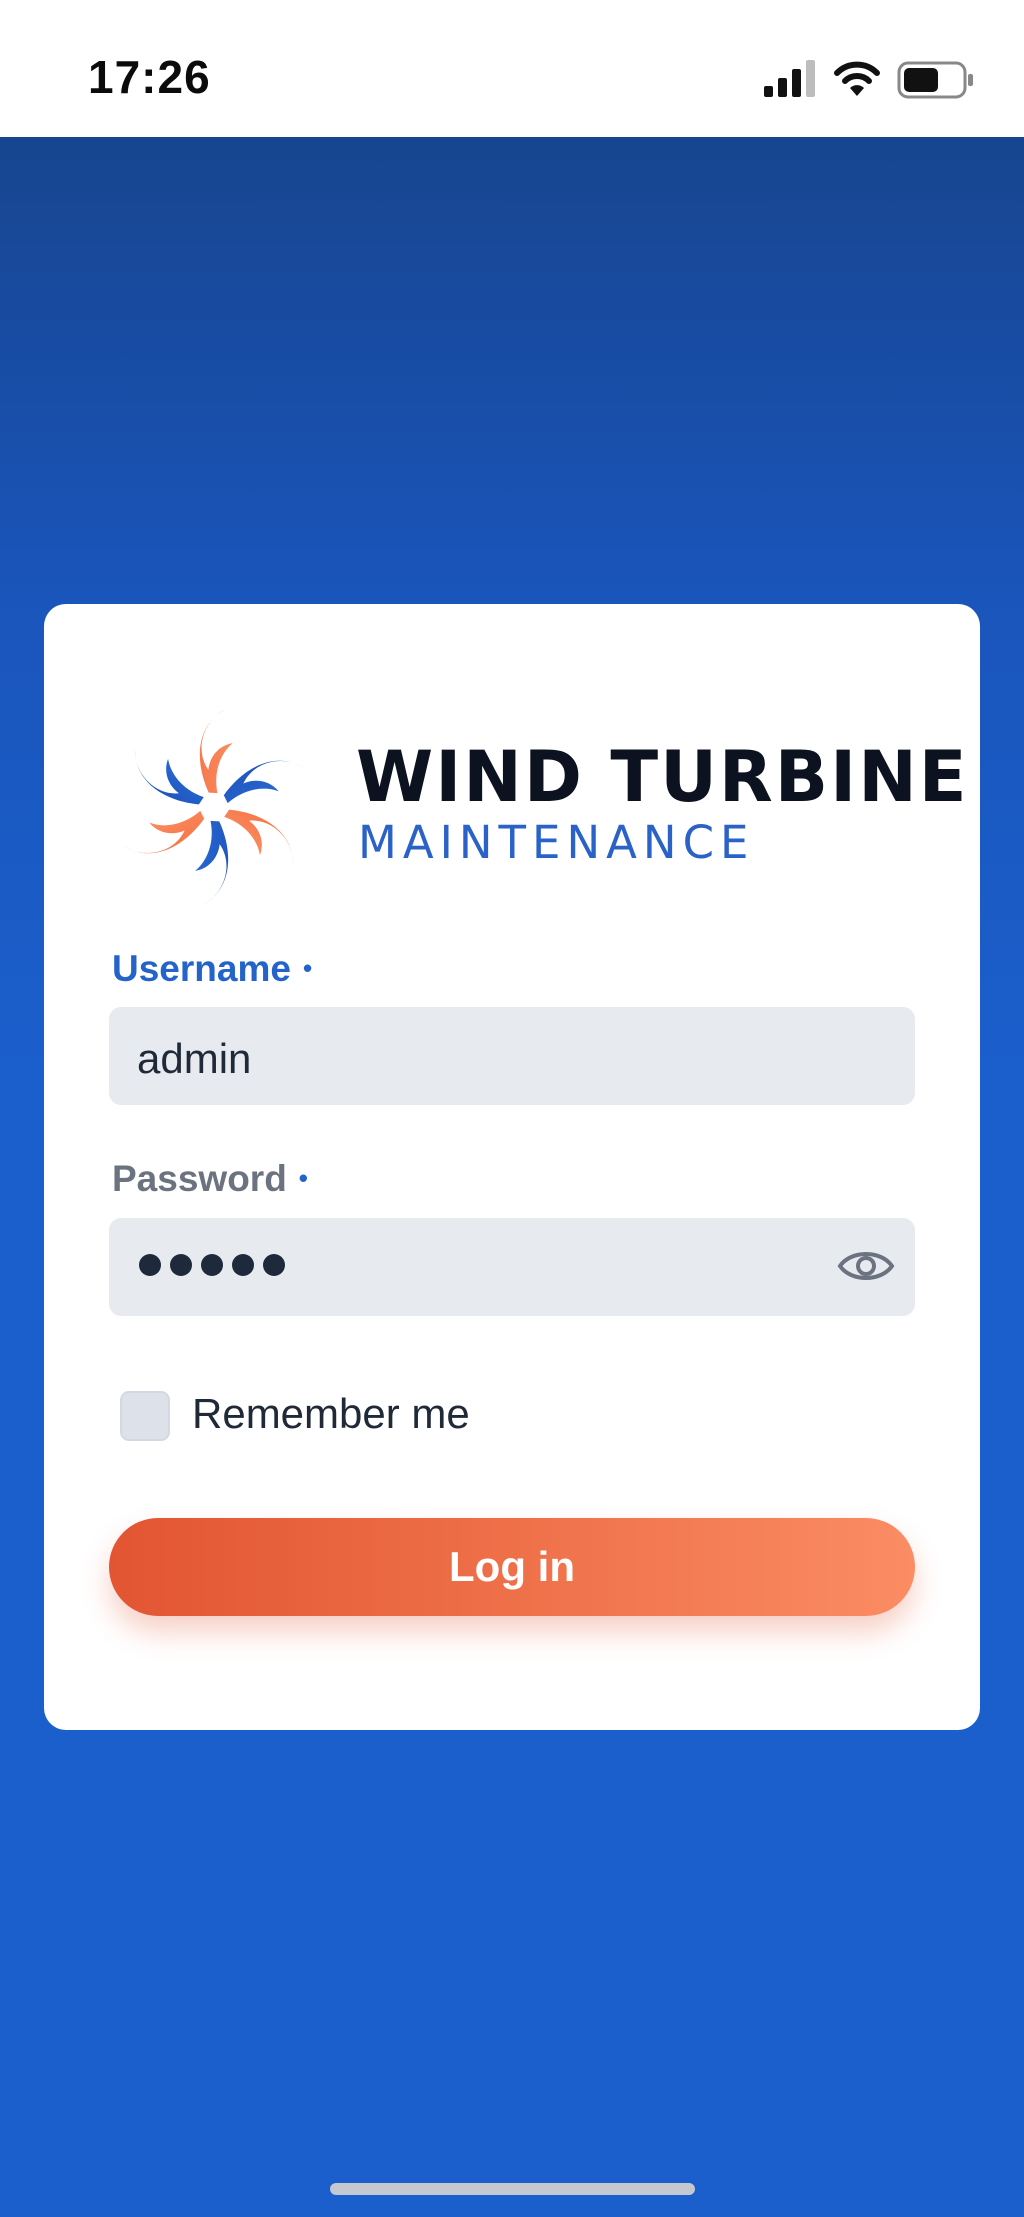  What do you see at coordinates (214, 807) in the screenshot?
I see `wind-turbine-logo-icon` at bounding box center [214, 807].